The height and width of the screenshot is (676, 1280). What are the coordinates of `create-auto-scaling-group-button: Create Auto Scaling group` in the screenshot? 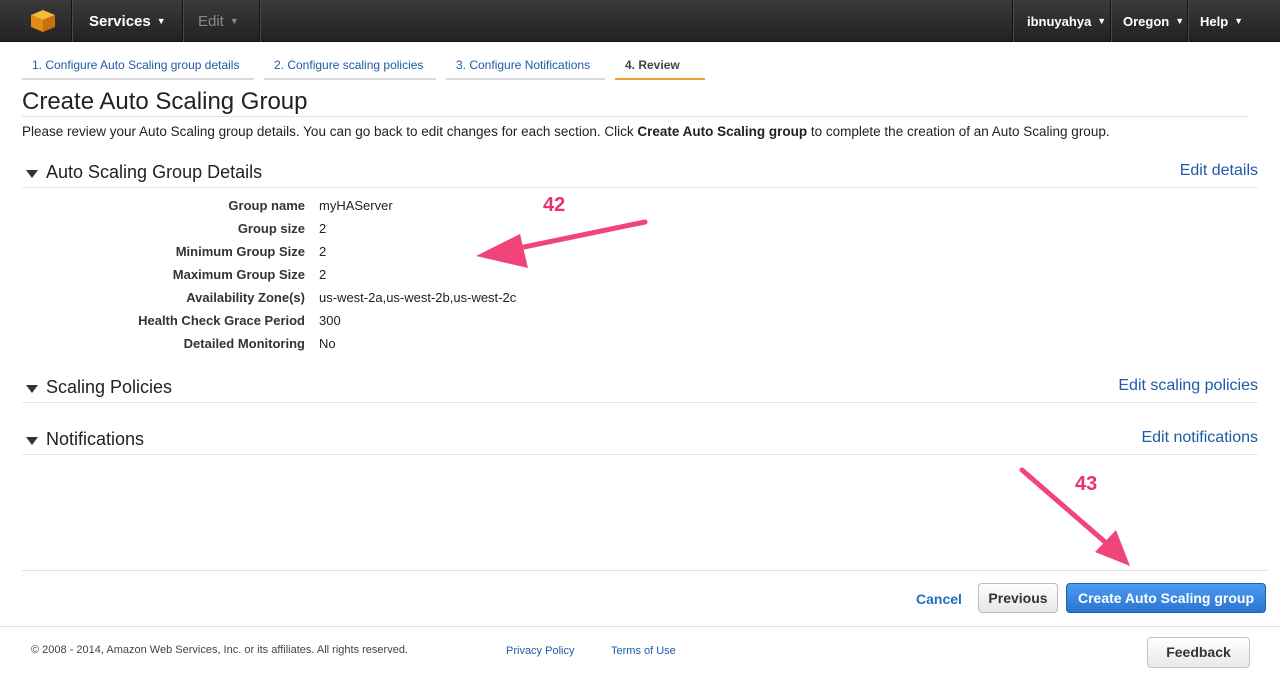 It's located at (1166, 598).